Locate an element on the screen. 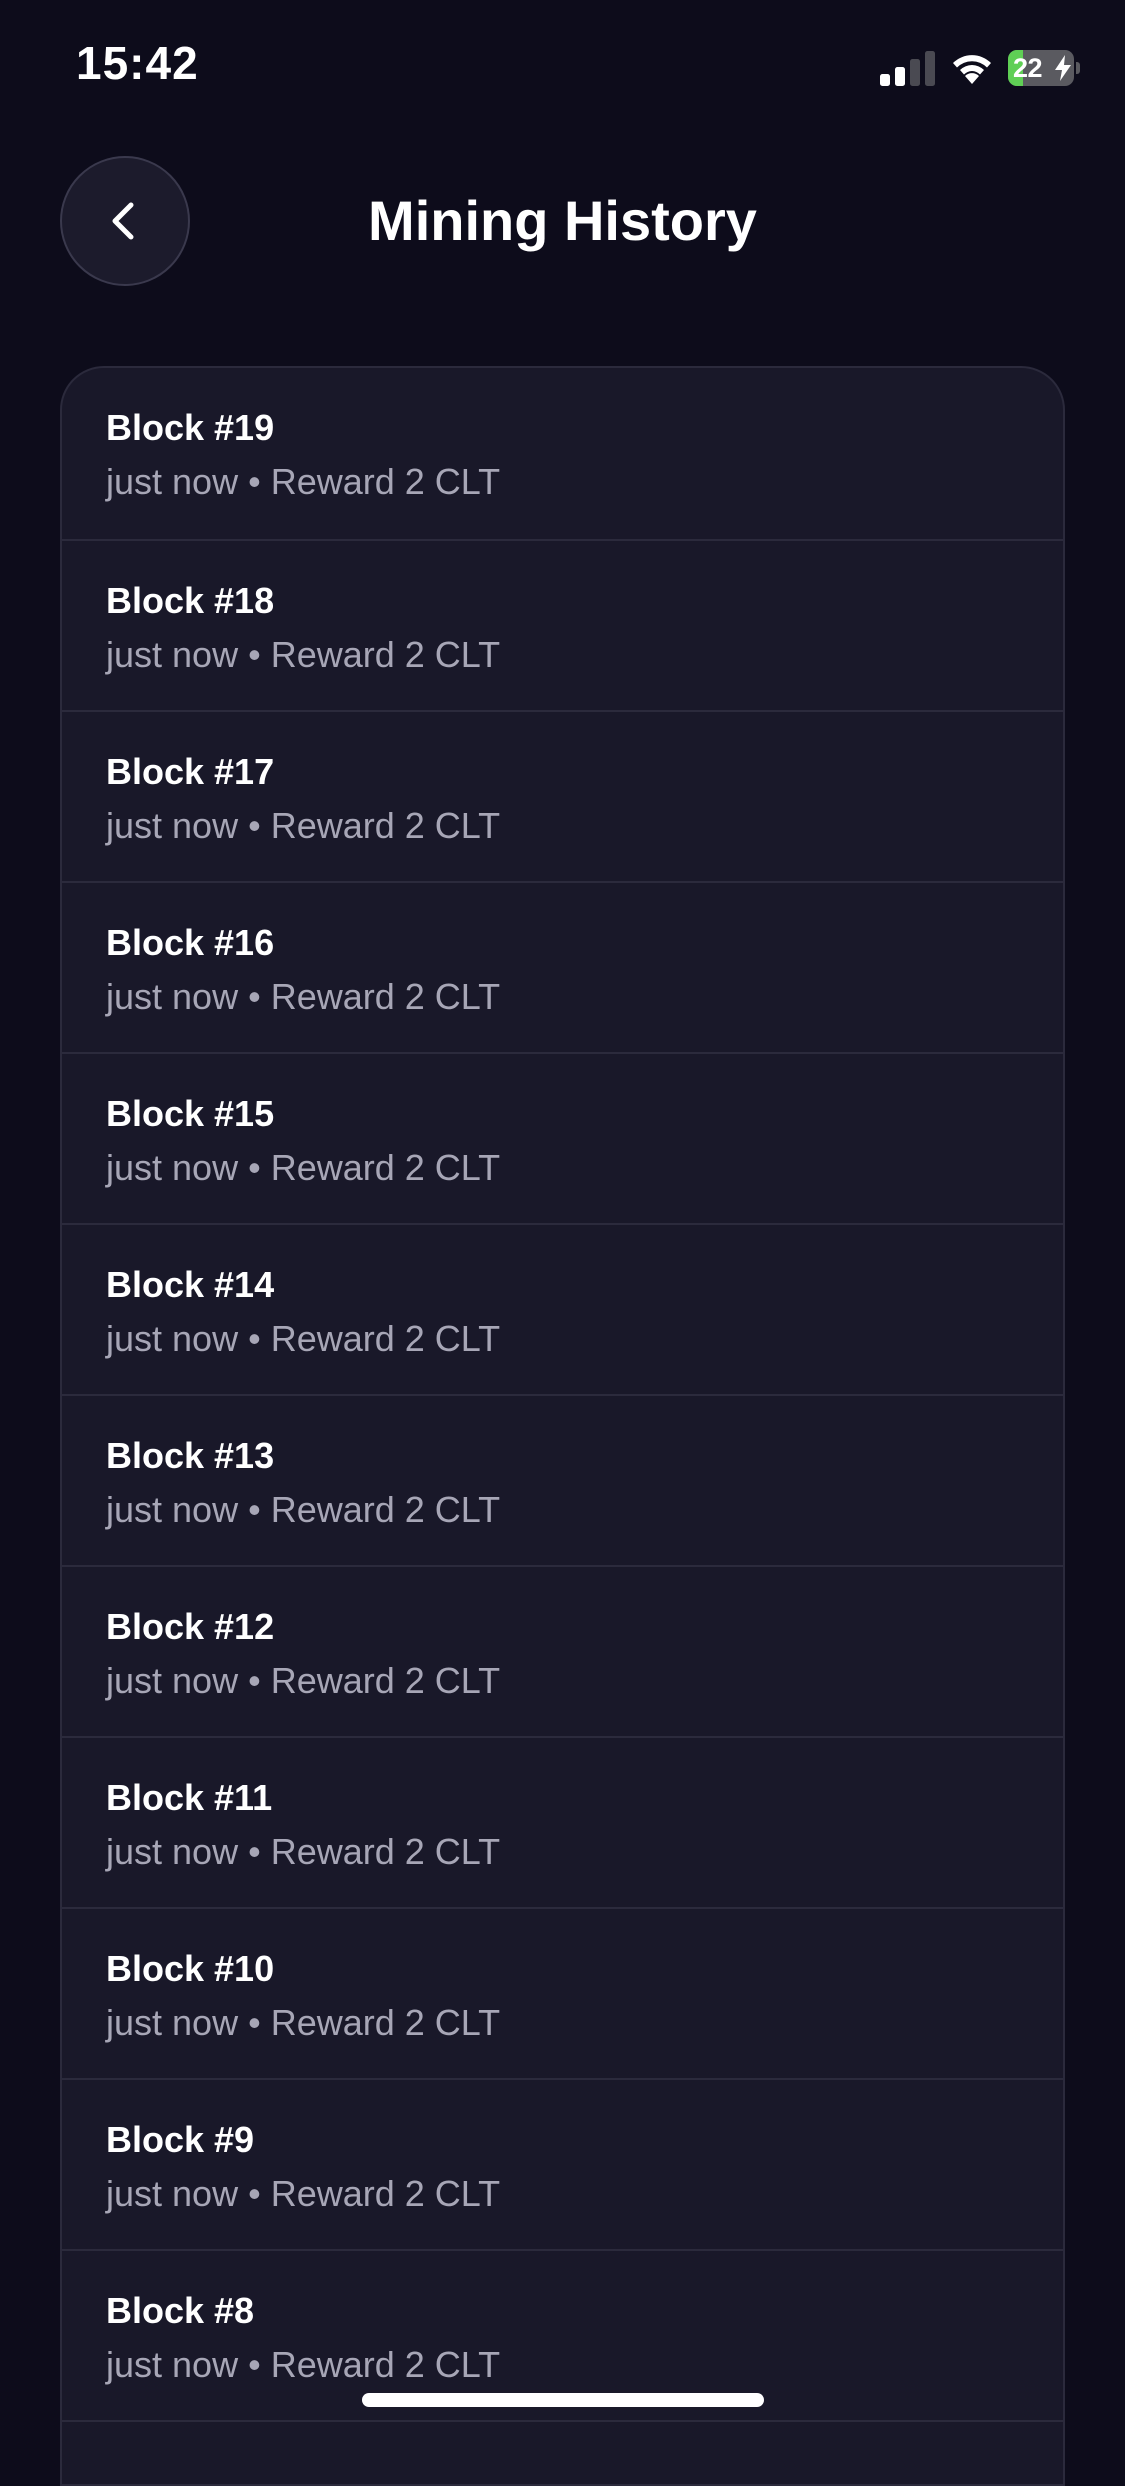  block-title: Block #13 is located at coordinates (190, 1455).